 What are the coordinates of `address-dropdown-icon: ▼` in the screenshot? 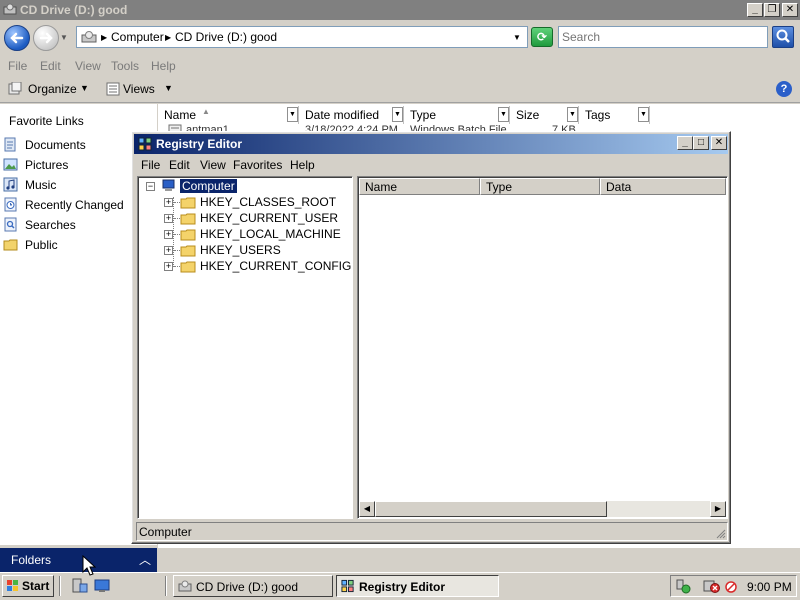 It's located at (517, 37).